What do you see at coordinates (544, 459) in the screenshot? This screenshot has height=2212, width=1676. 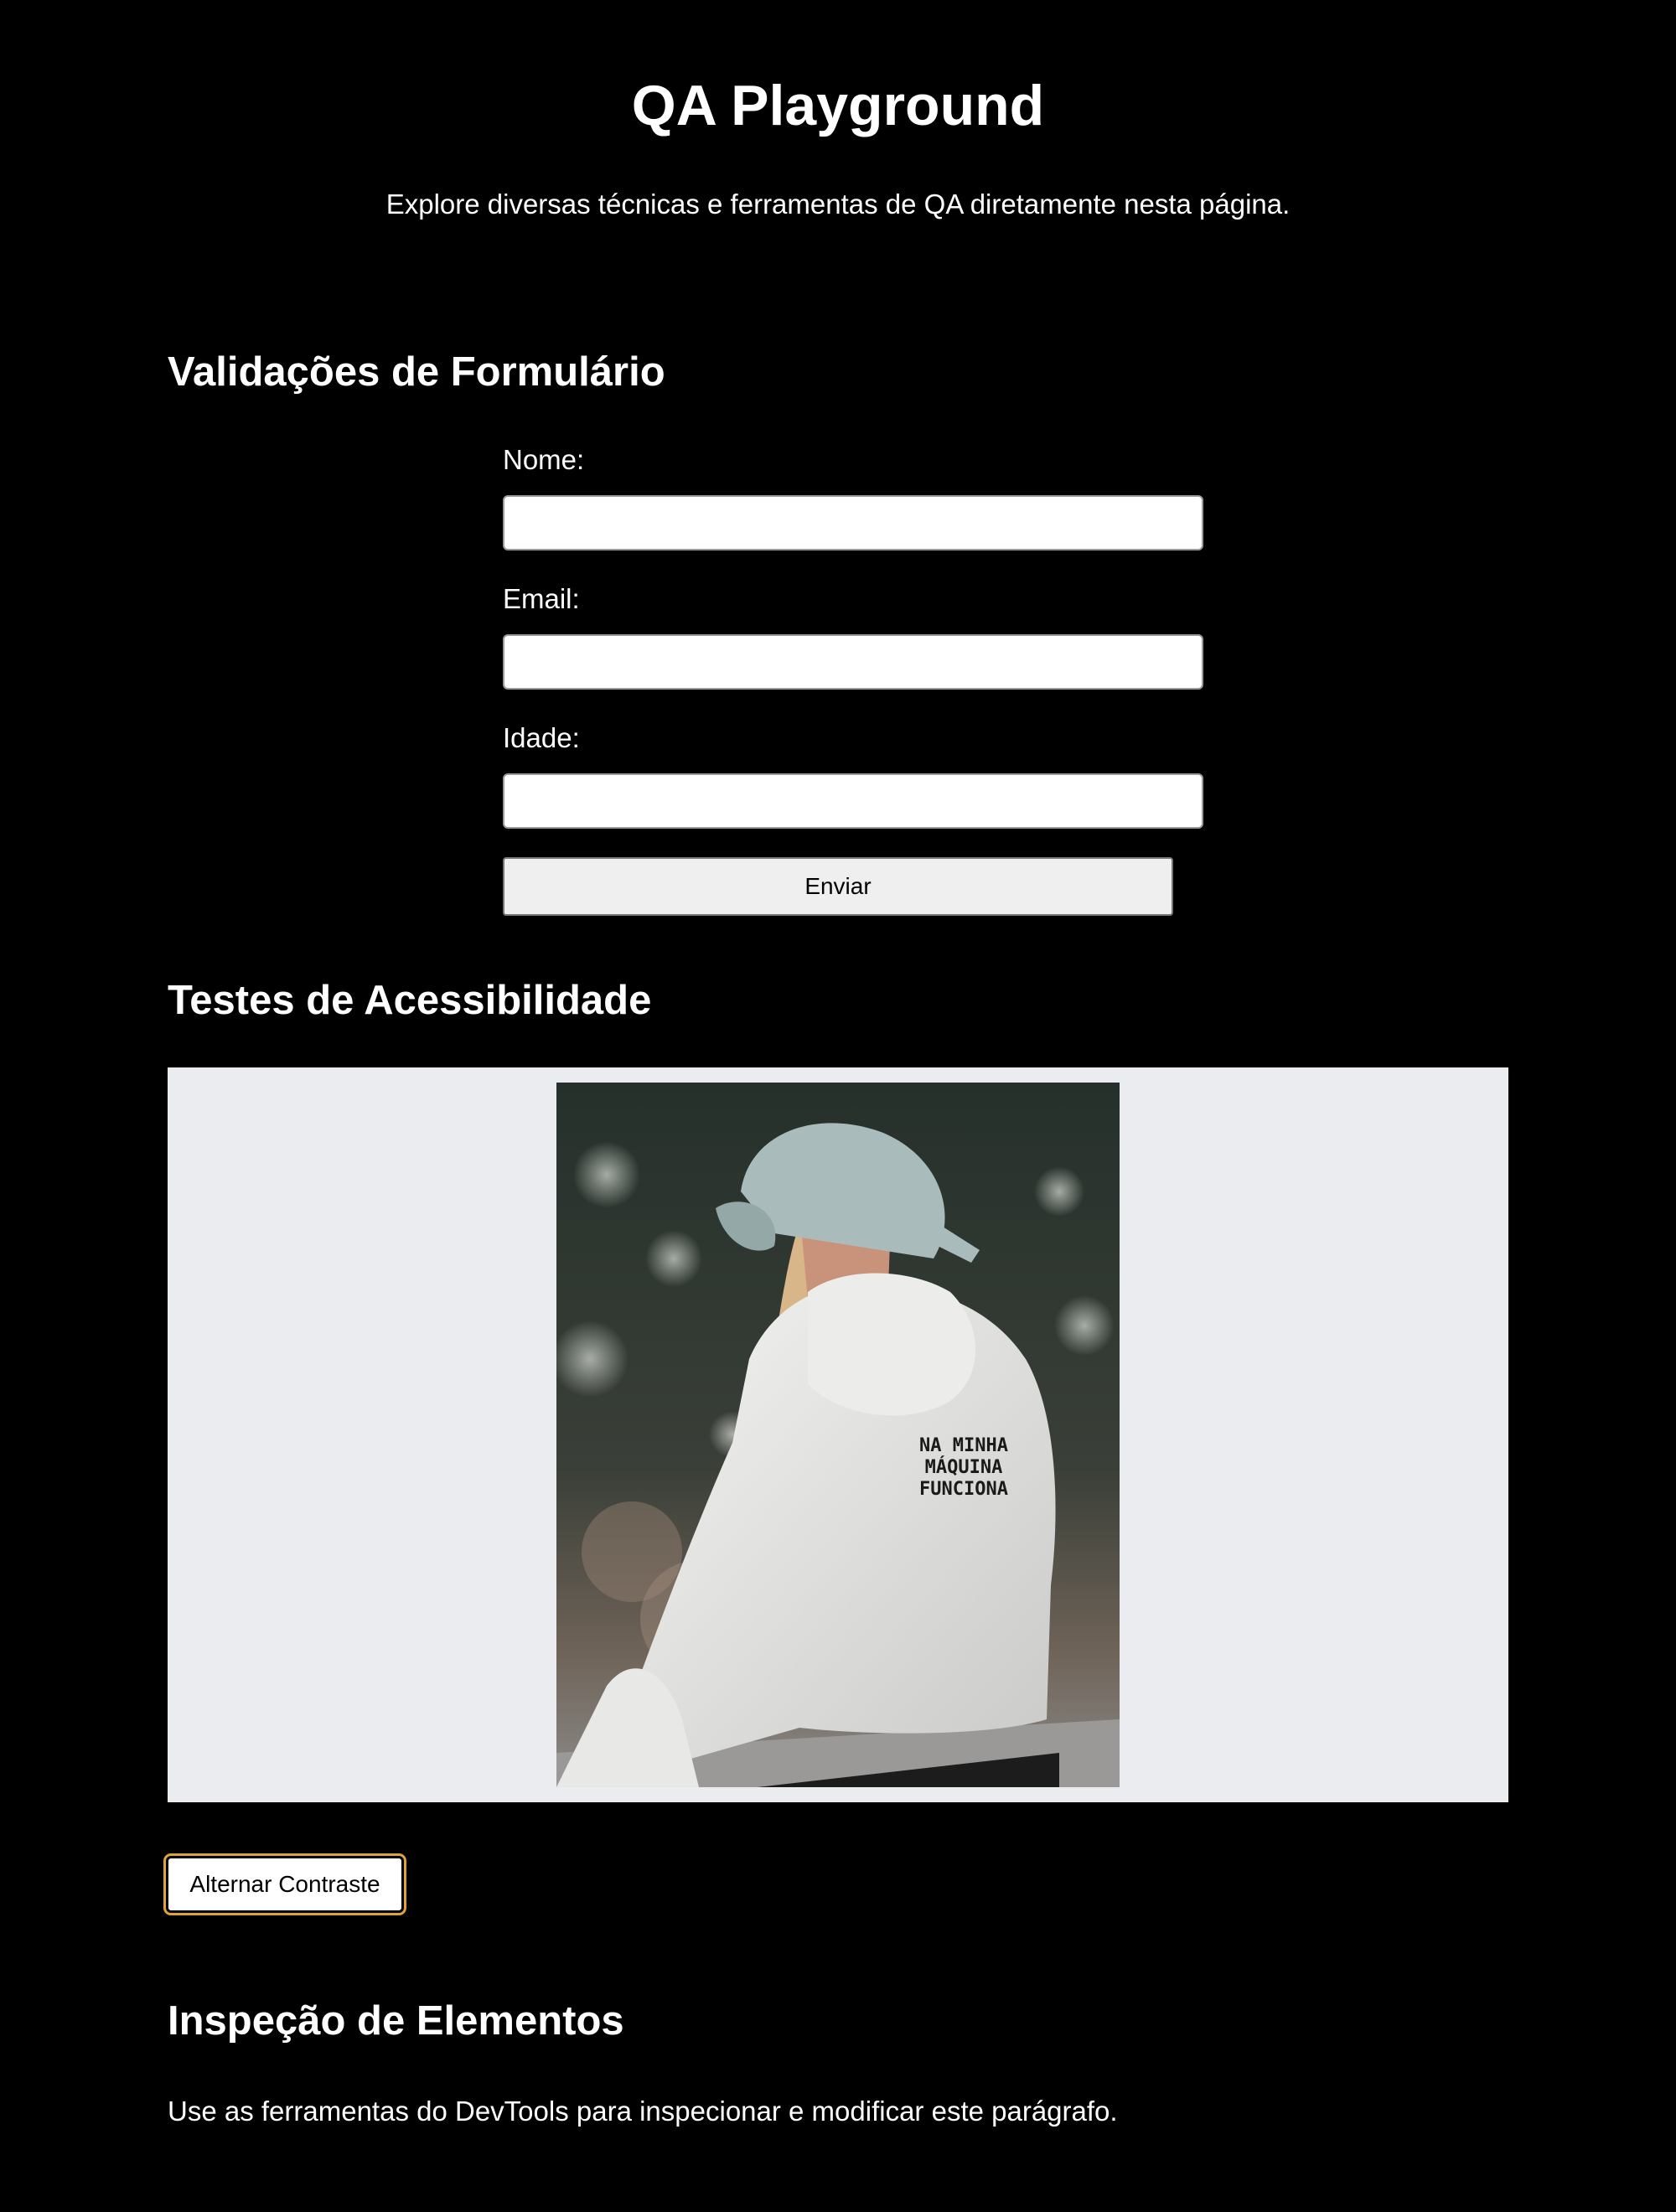 I see `name-label: Nome:` at bounding box center [544, 459].